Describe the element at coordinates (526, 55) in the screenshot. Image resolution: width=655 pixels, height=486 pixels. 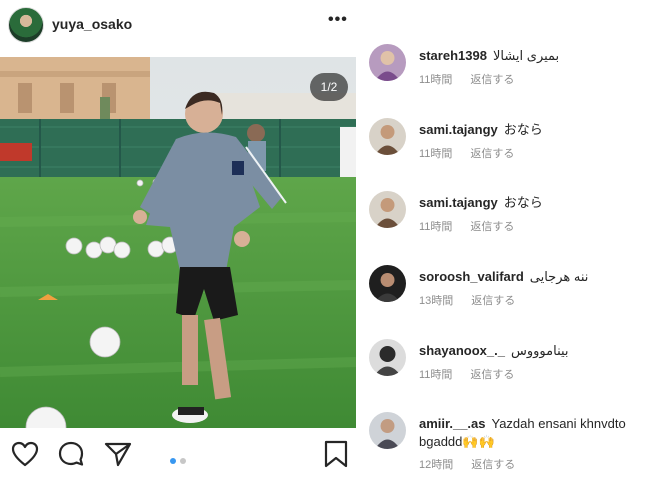
I see `comment-body: بمیری ایشالا` at that location.